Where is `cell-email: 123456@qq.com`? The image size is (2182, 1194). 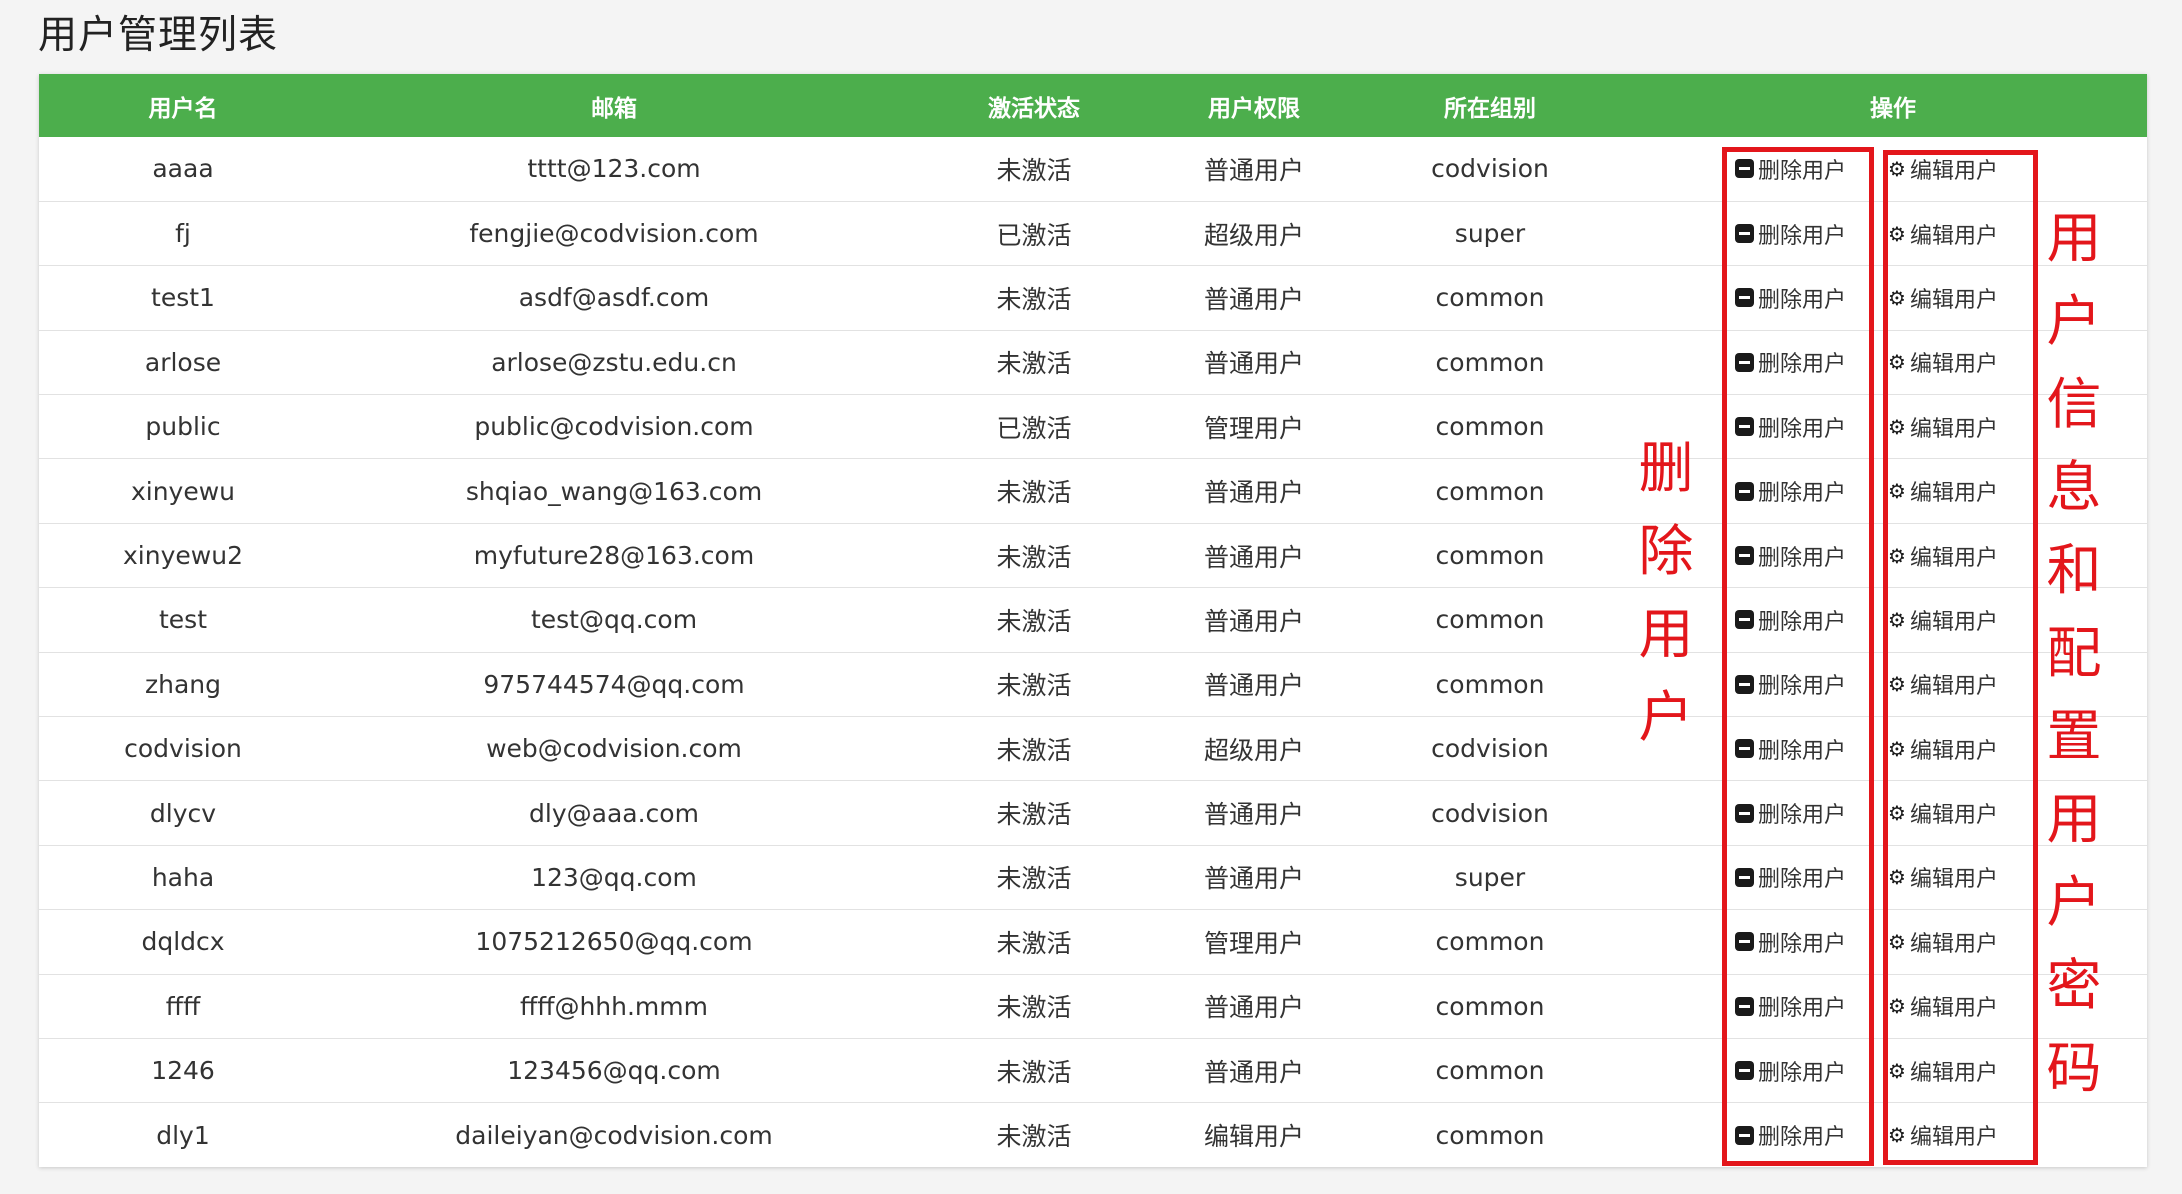
cell-email: 123456@qq.com is located at coordinates (614, 1071).